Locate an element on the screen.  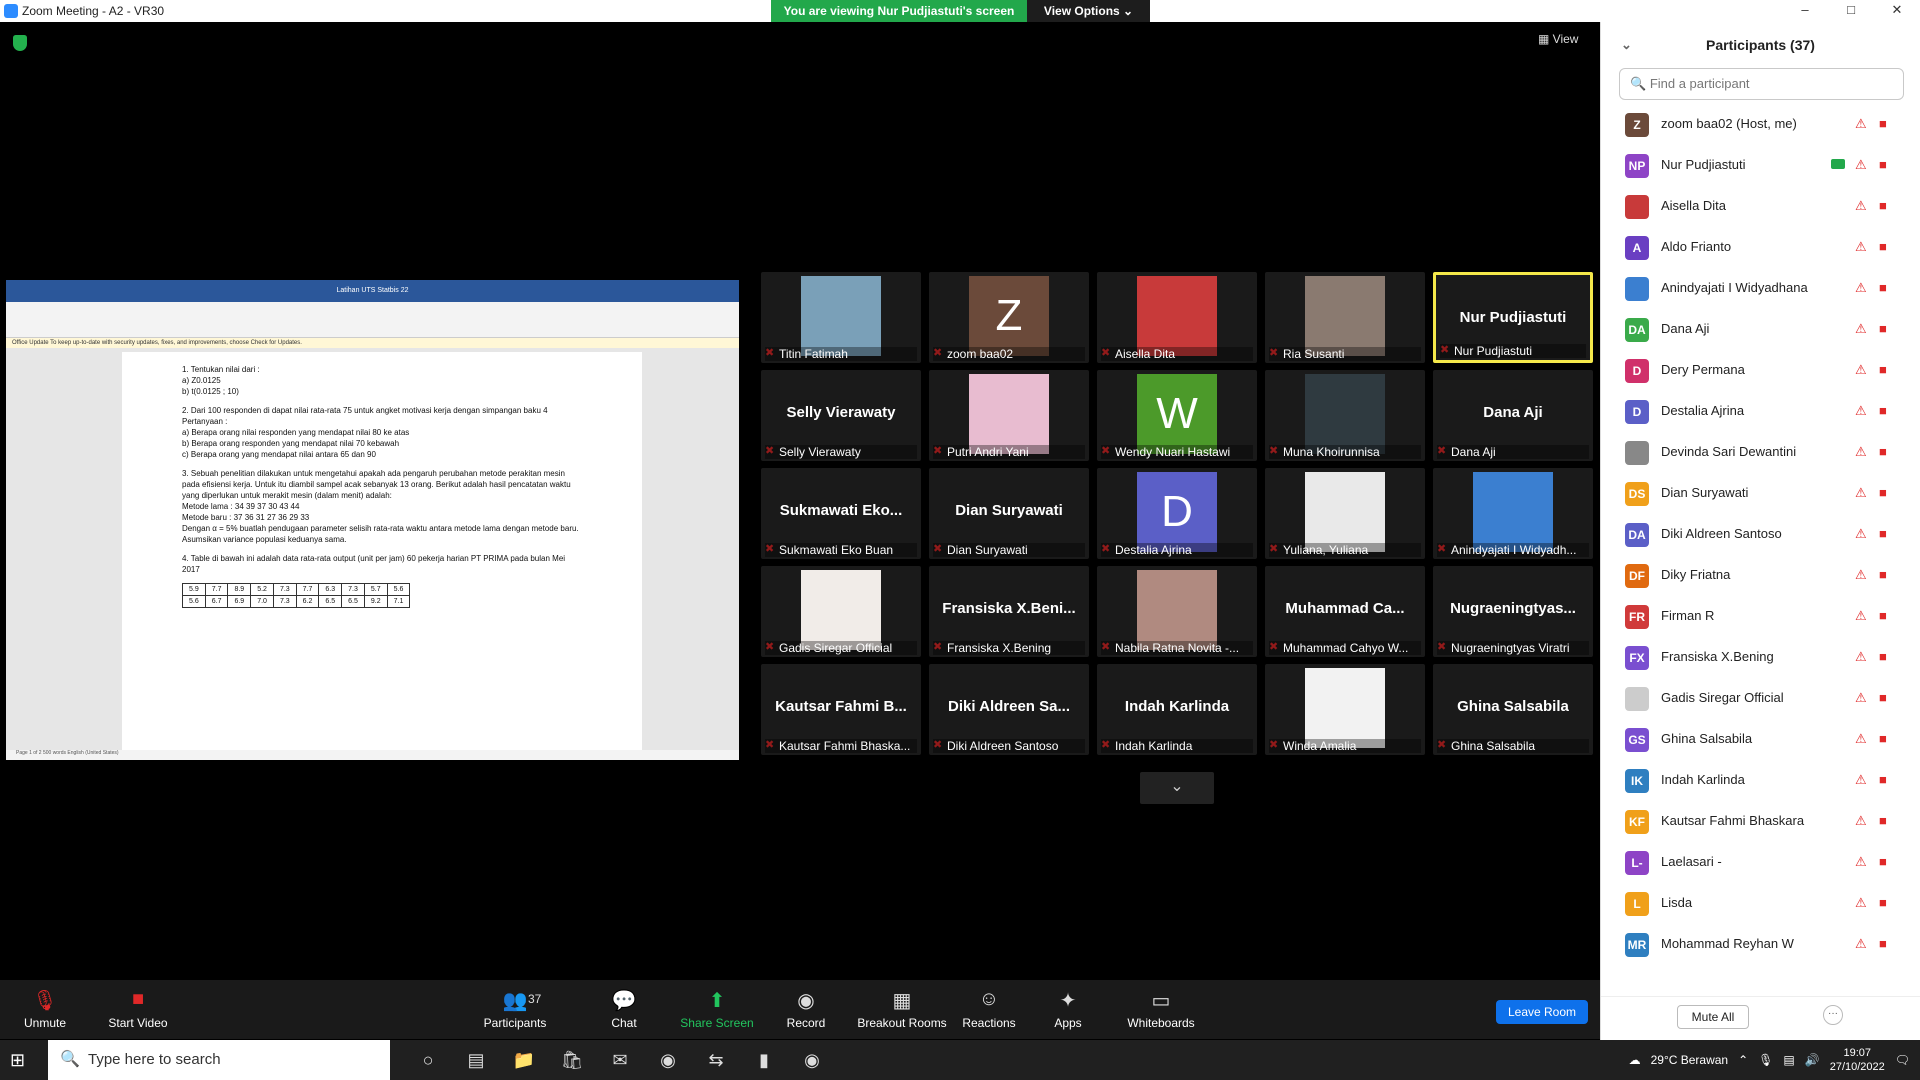
video-tile: Nugraeningtyas... ✖ Nugraeningtyas Viratri is located at coordinates (1513, 611).